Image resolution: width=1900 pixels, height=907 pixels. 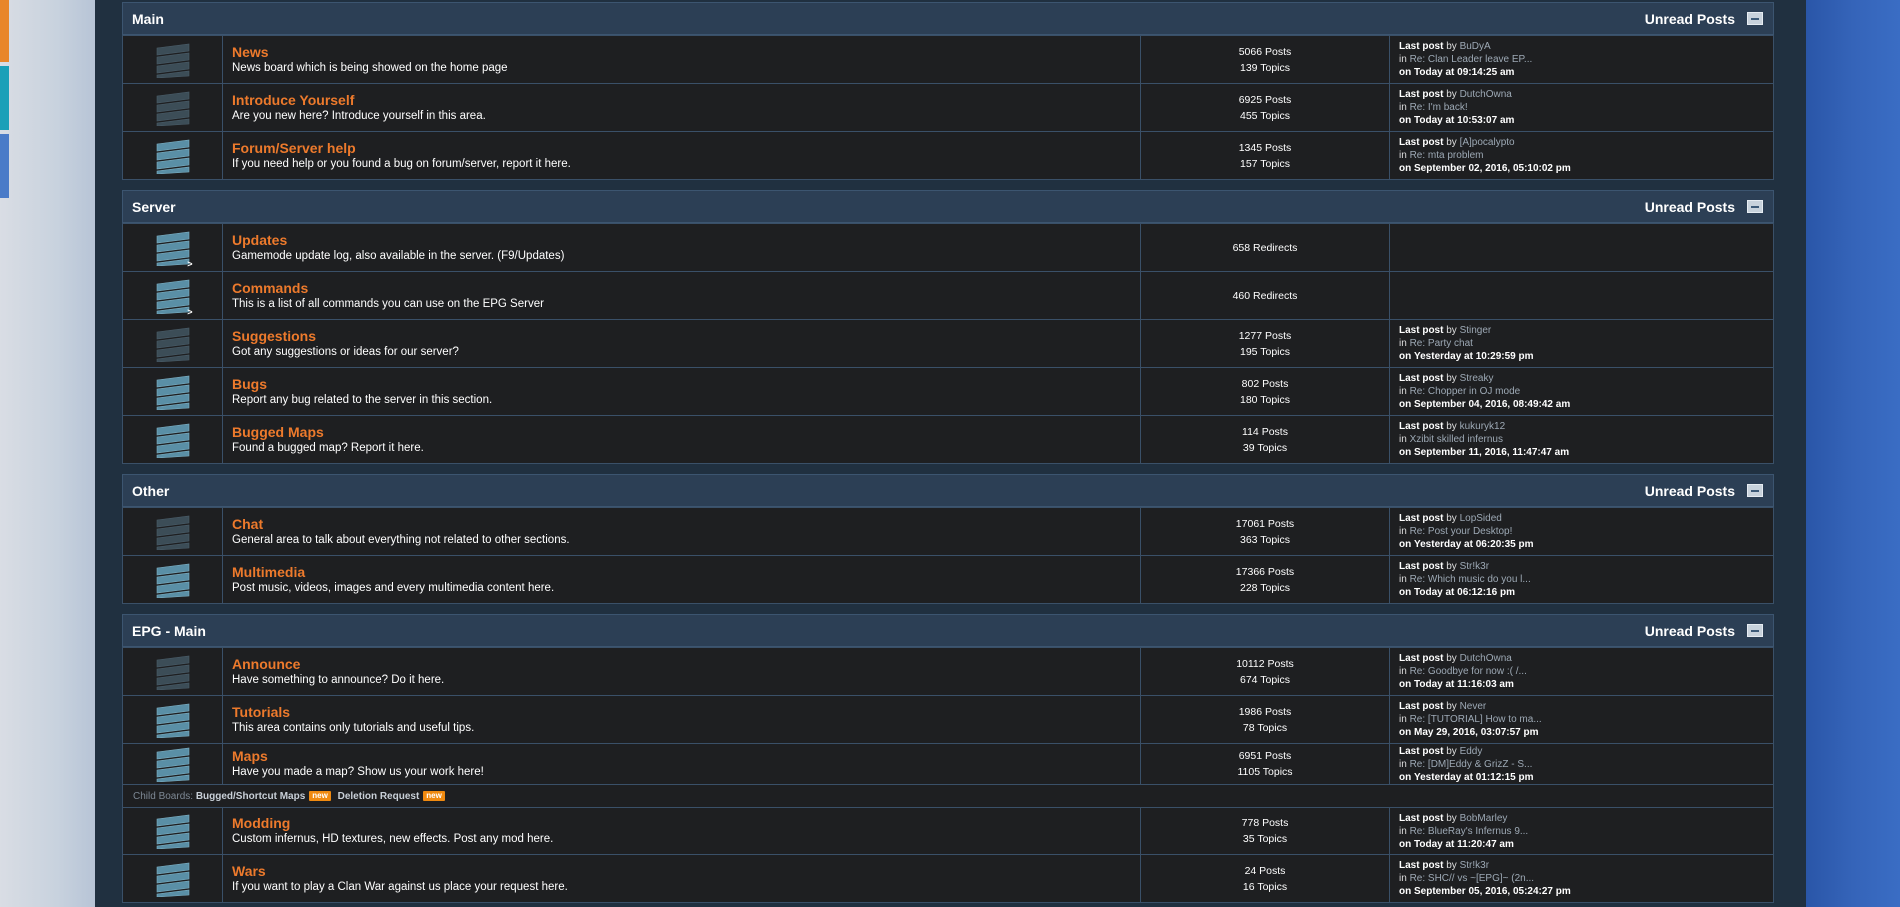 What do you see at coordinates (686, 100) in the screenshot?
I see `board-name-link: Introduce Yourself` at bounding box center [686, 100].